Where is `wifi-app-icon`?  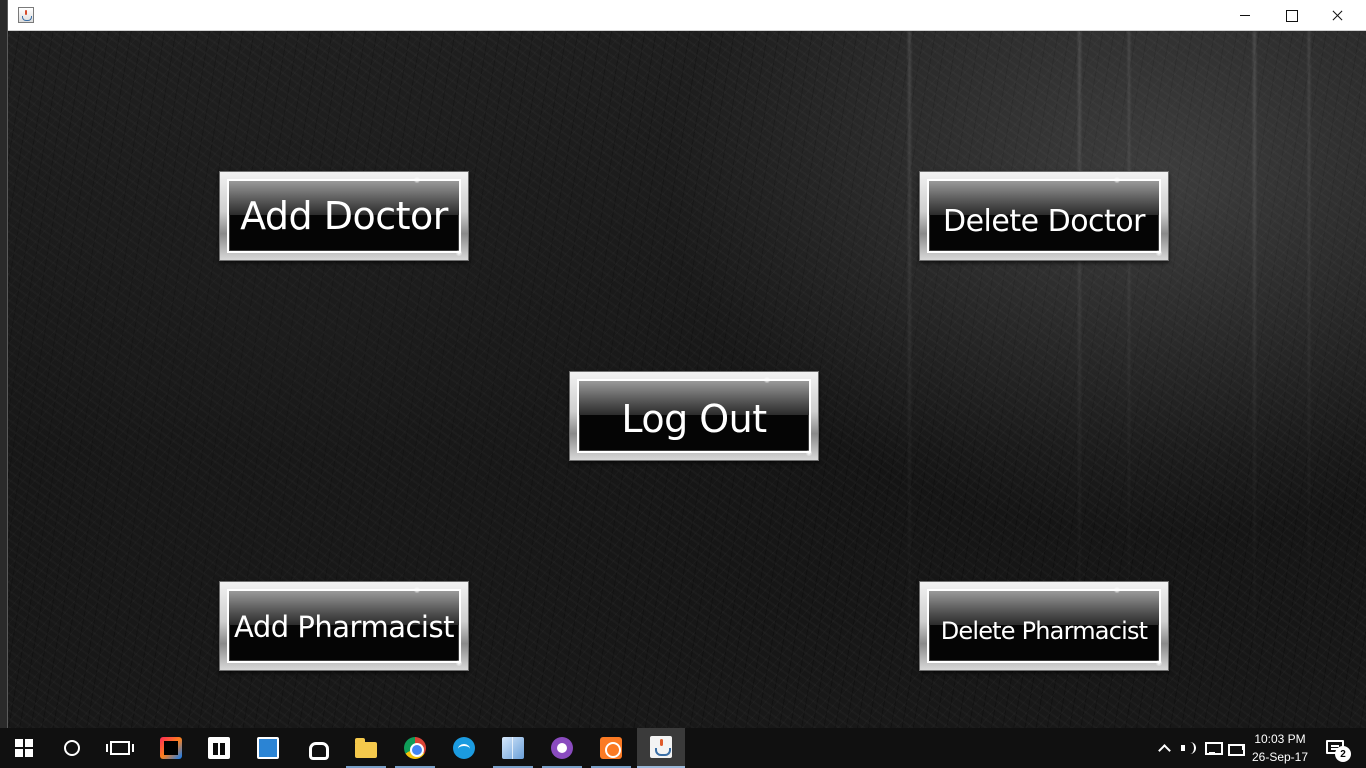 wifi-app-icon is located at coordinates (464, 748).